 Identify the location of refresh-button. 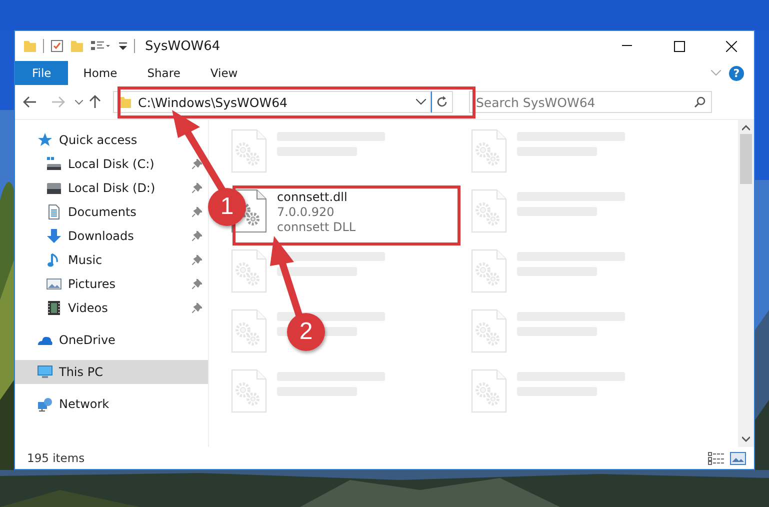
(442, 102).